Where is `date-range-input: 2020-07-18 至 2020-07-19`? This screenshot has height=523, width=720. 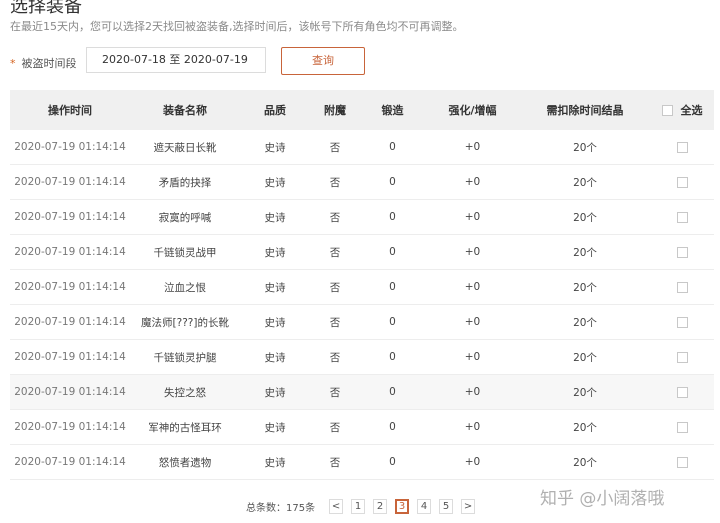 date-range-input: 2020-07-18 至 2020-07-19 is located at coordinates (176, 60).